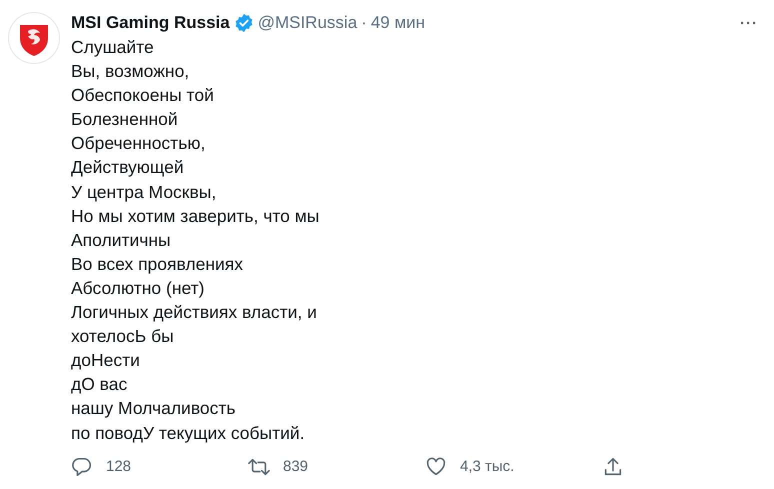  What do you see at coordinates (749, 23) in the screenshot?
I see `more-button: ···` at bounding box center [749, 23].